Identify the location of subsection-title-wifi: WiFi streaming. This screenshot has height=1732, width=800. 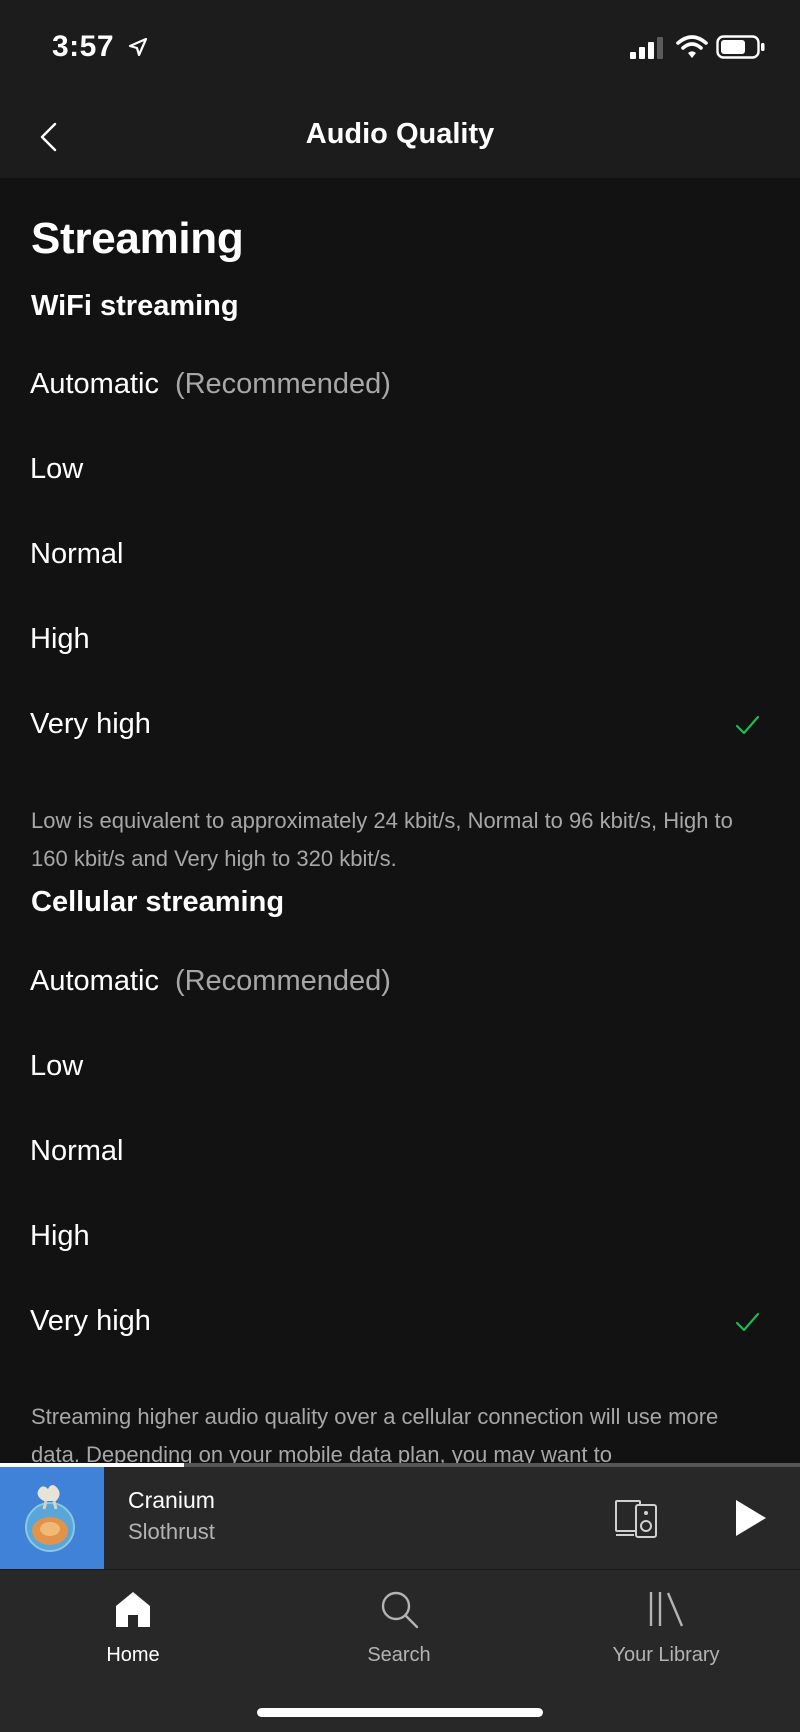
(135, 306).